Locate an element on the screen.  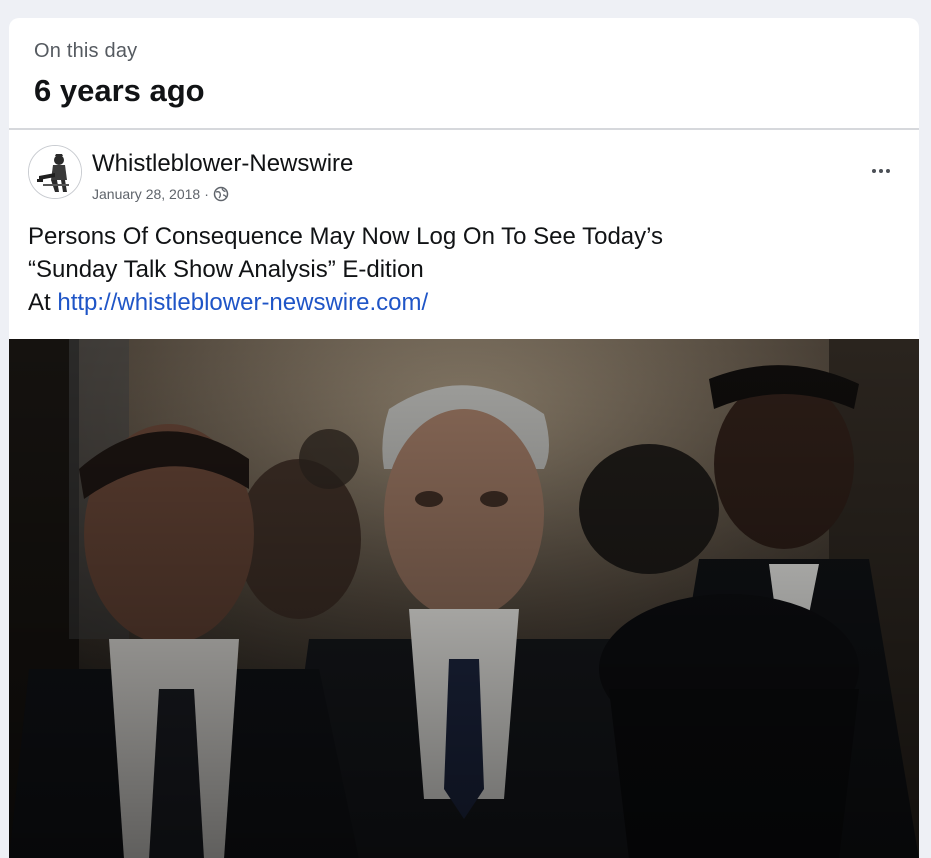
memory-title: 6 years ago is located at coordinates (119, 90).